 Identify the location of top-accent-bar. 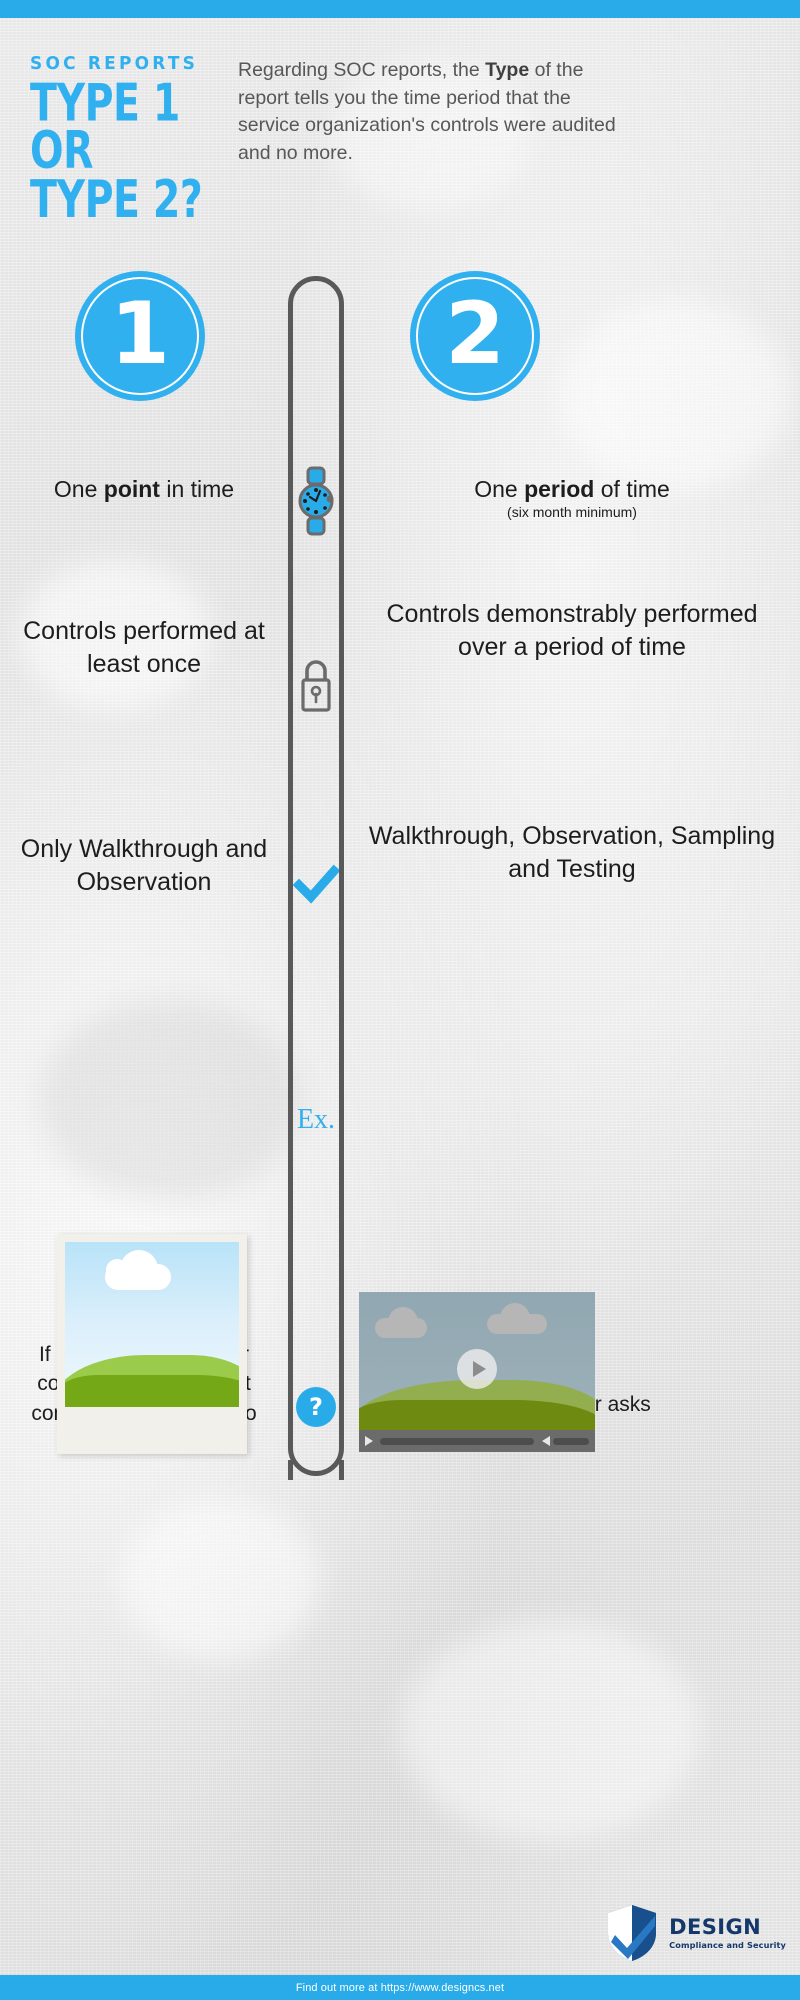
(400, 9).